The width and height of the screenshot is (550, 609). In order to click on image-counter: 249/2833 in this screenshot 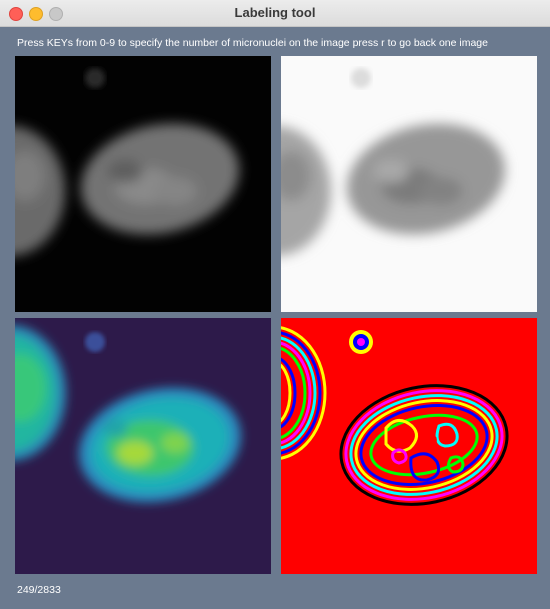, I will do `click(39, 590)`.